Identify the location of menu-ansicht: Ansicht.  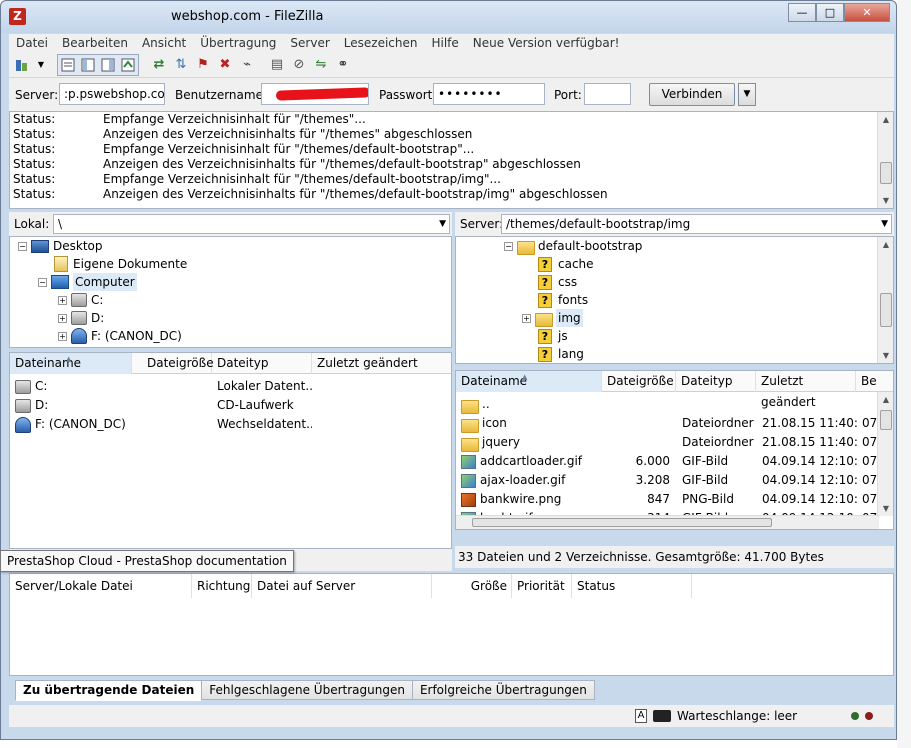
(164, 43).